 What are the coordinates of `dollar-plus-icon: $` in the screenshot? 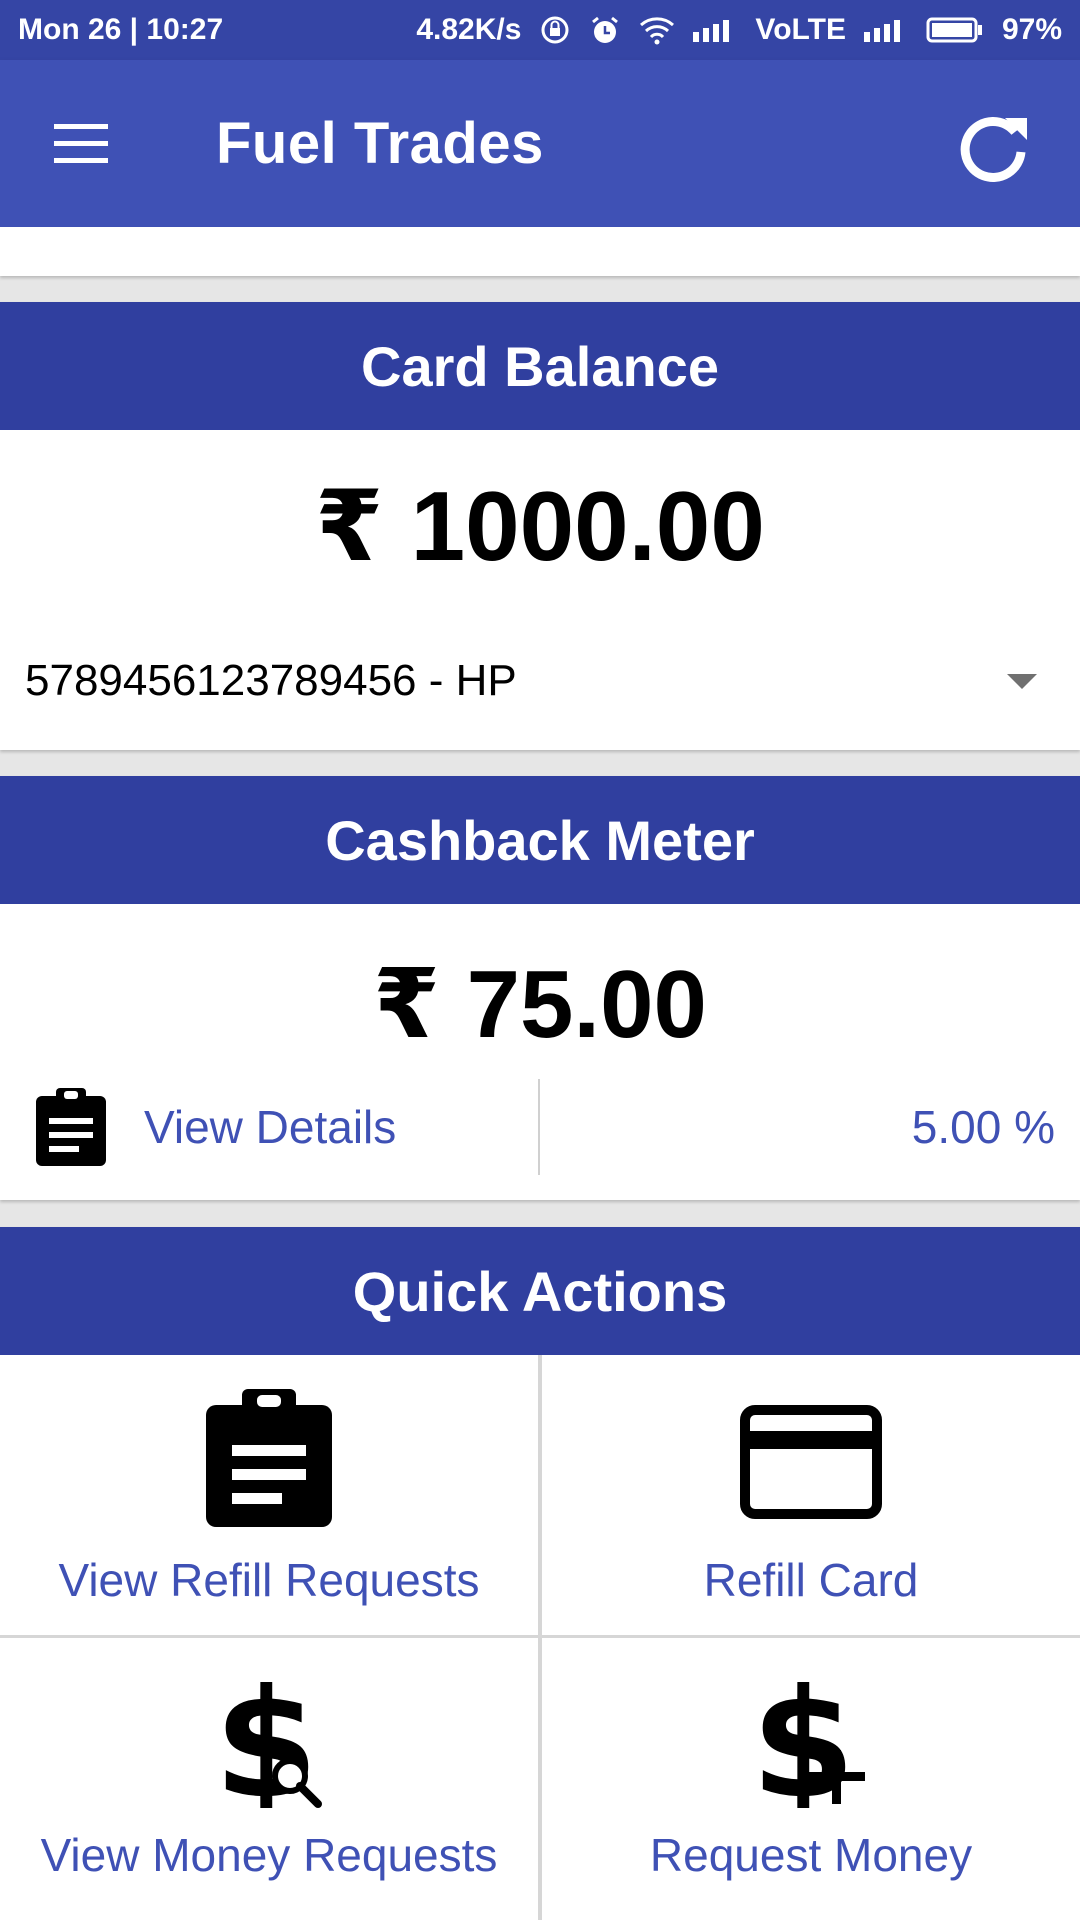 It's located at (811, 1745).